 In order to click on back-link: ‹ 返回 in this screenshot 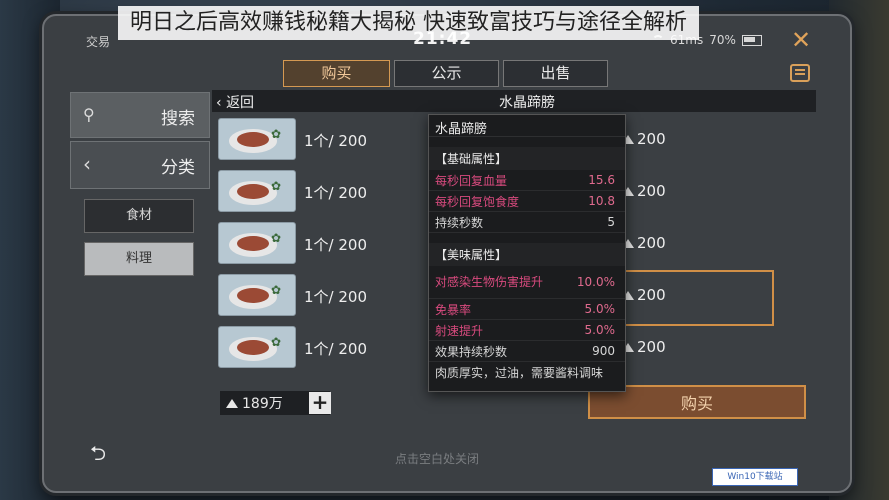, I will do `click(235, 102)`.